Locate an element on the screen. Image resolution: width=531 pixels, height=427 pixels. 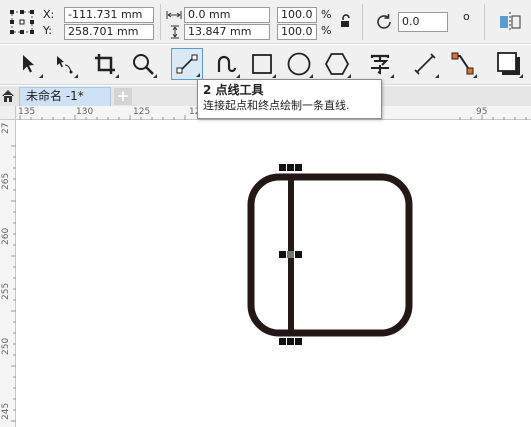
dimension-icon is located at coordinates (425, 64).